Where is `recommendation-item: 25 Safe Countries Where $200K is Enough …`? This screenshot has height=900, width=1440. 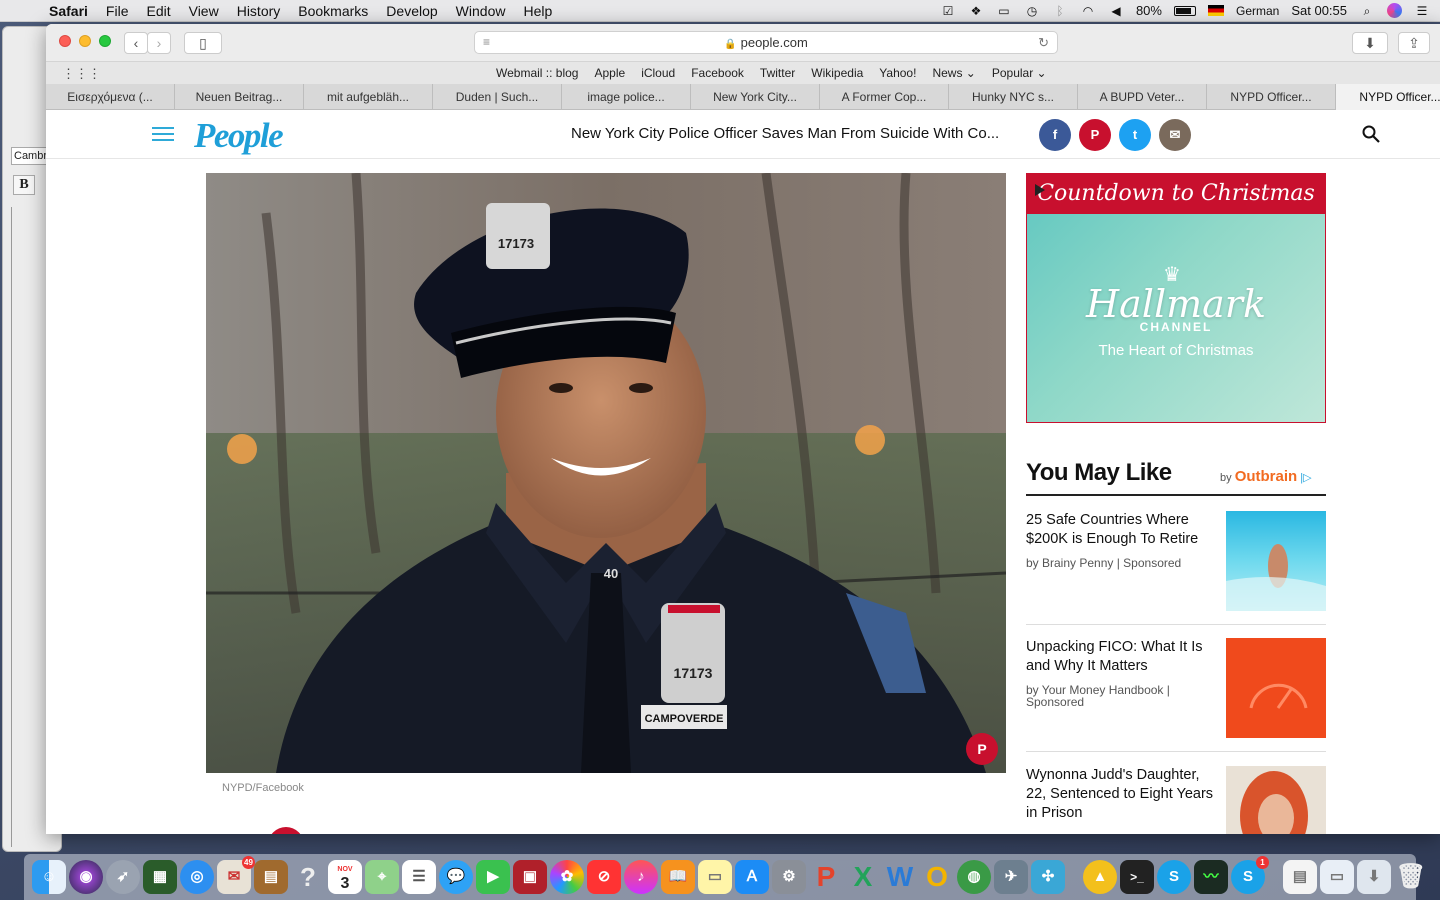 recommendation-item: 25 Safe Countries Where $200K is Enough … is located at coordinates (1176, 568).